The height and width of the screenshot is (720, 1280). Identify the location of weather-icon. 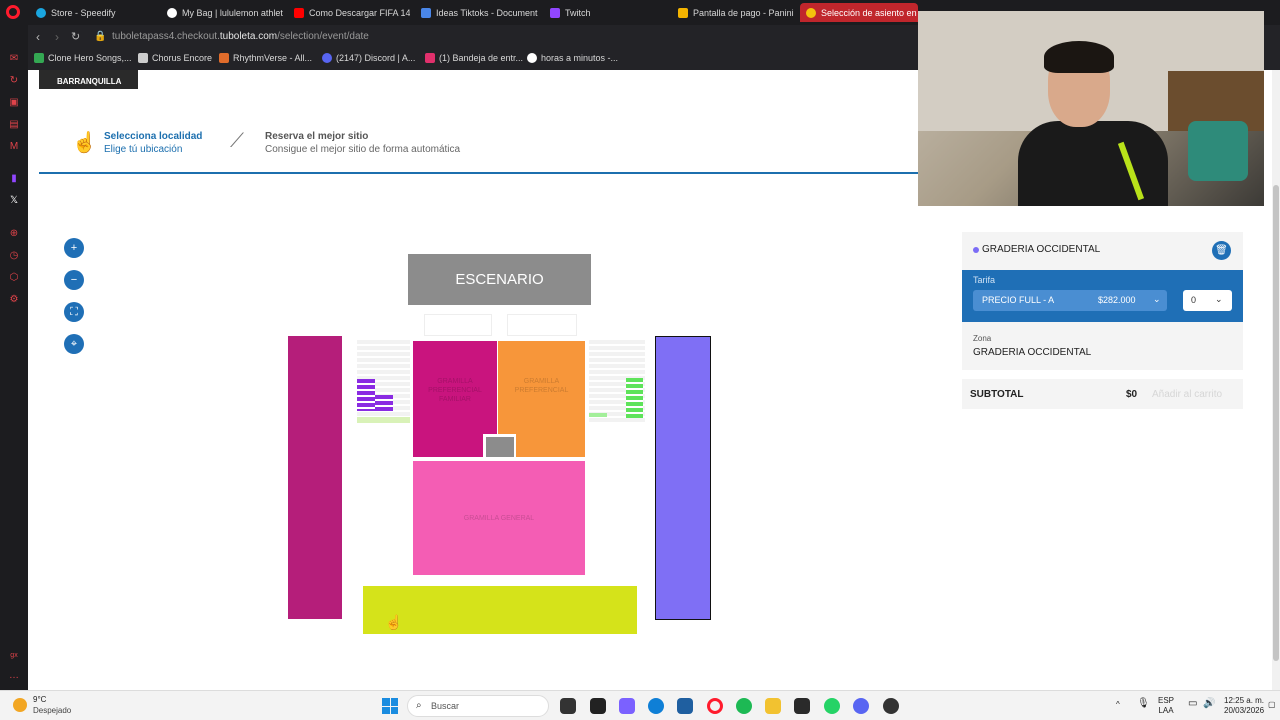
(20, 705).